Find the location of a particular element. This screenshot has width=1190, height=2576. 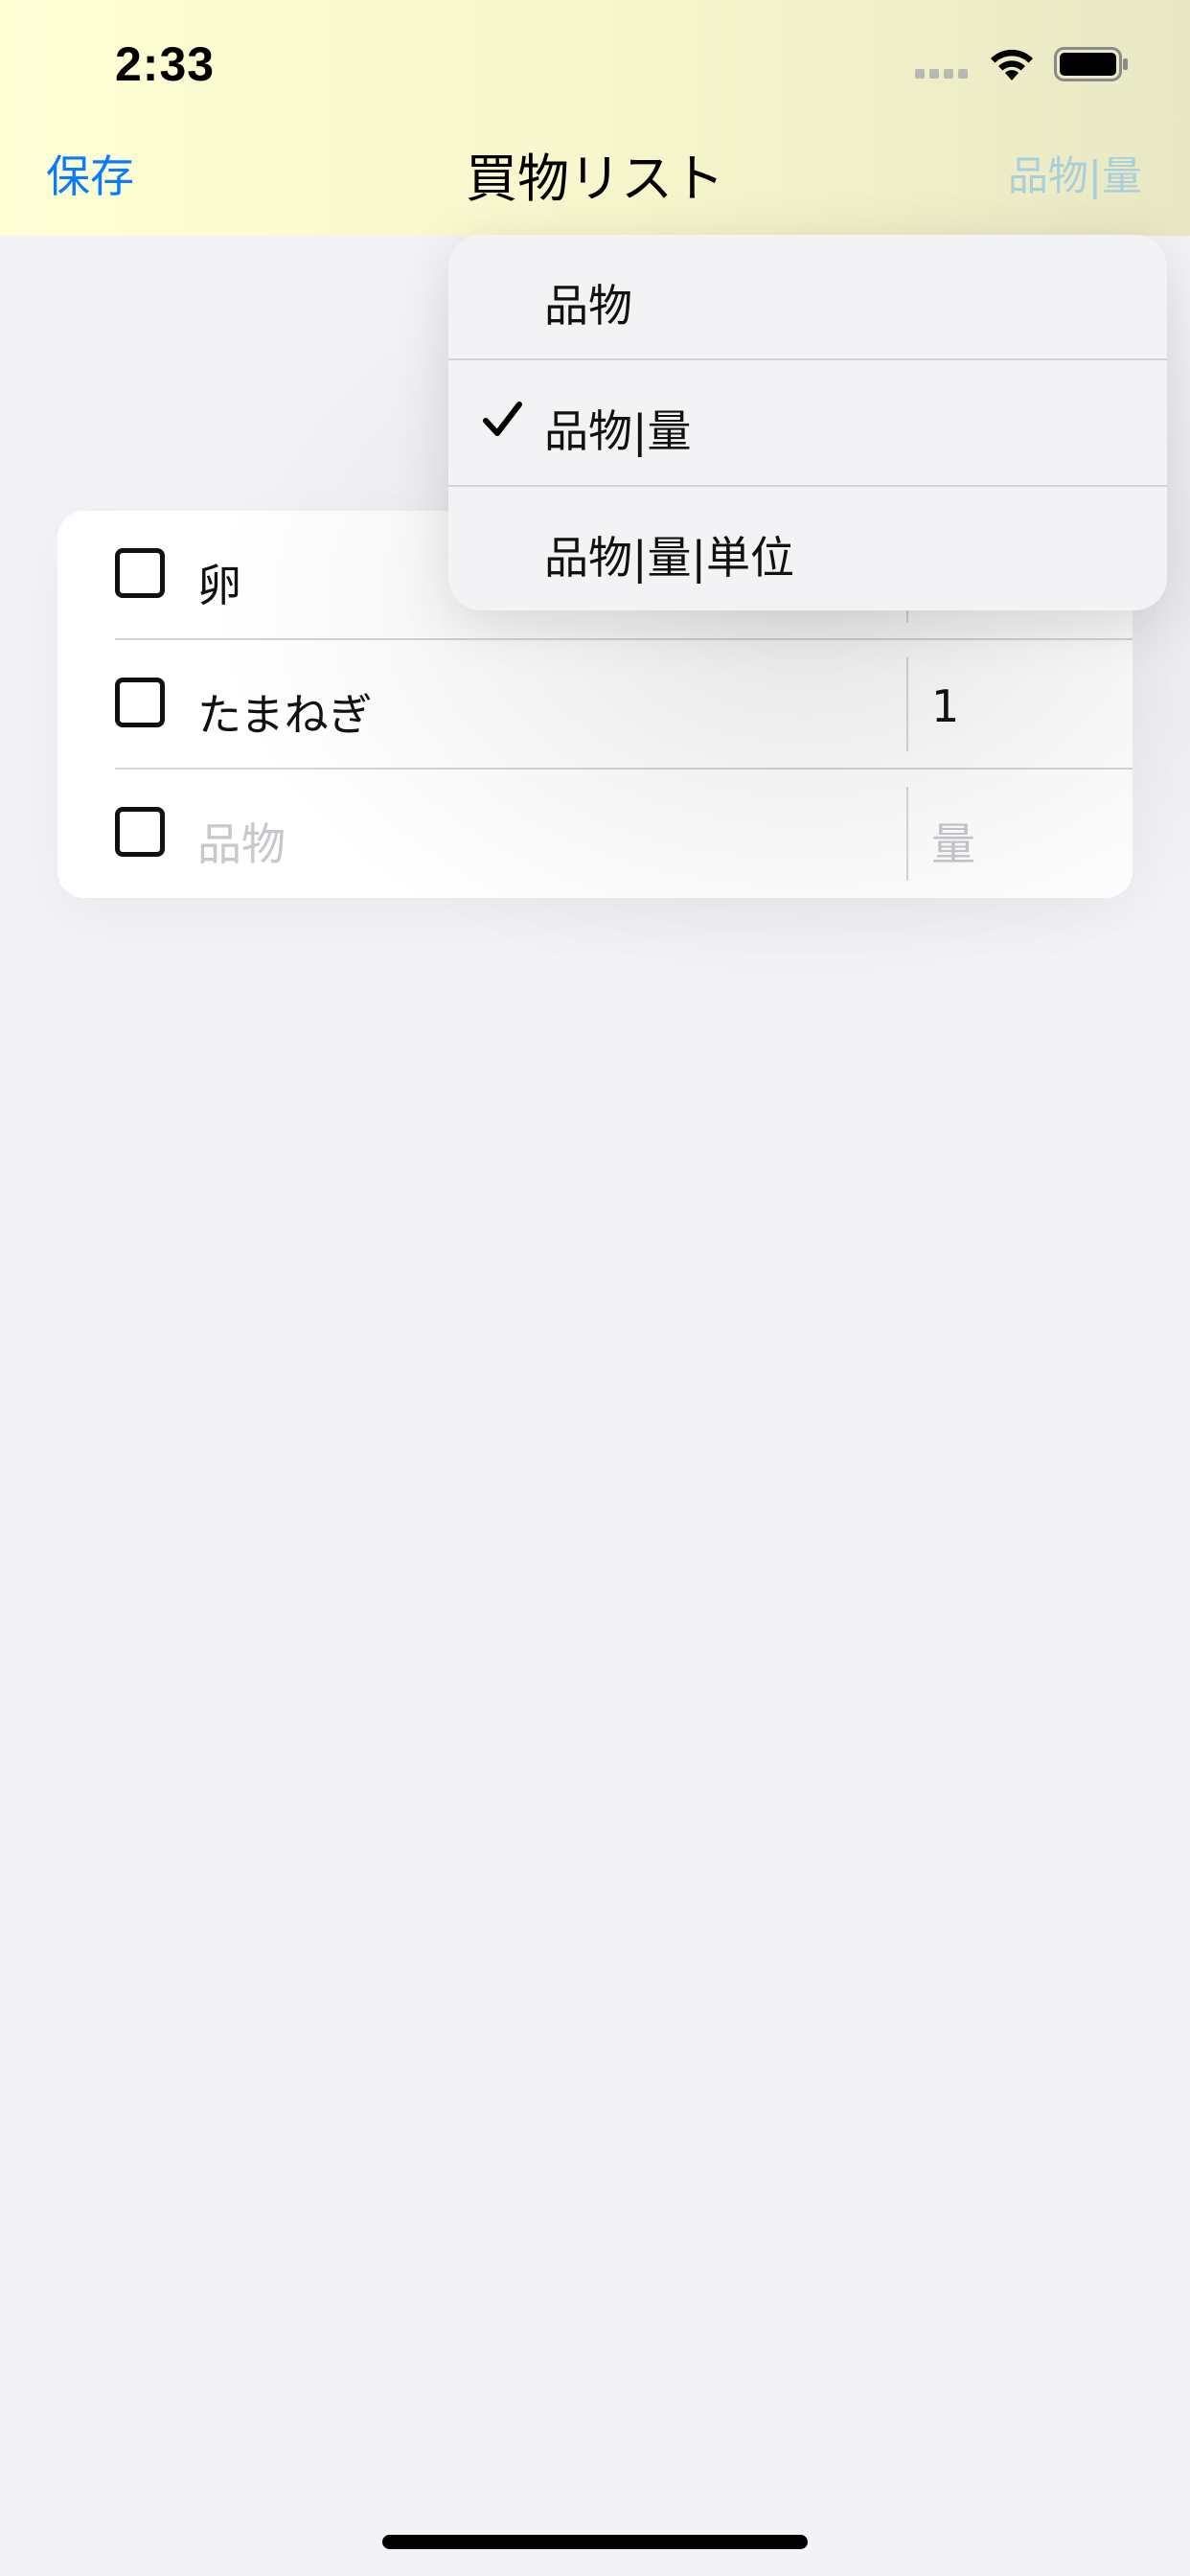

menu-item-item: 品物 is located at coordinates (808, 297).